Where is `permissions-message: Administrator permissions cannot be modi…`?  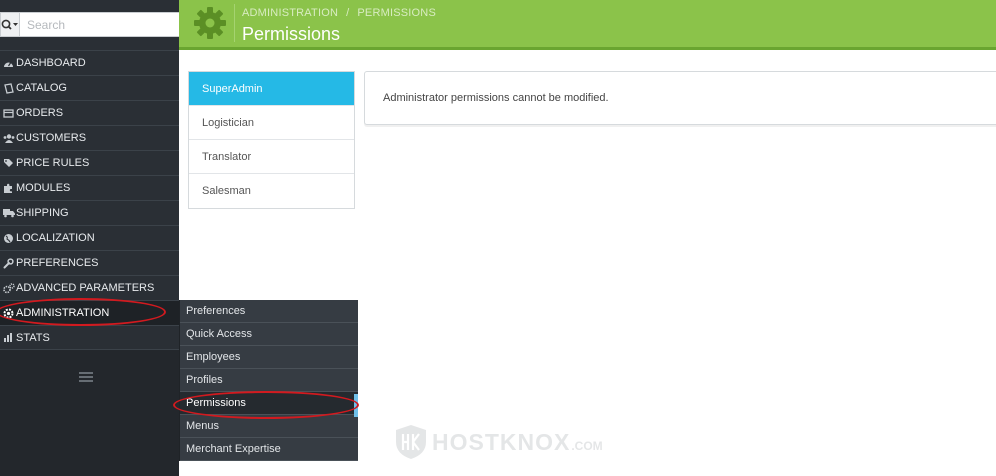 permissions-message: Administrator permissions cannot be modi… is located at coordinates (496, 98).